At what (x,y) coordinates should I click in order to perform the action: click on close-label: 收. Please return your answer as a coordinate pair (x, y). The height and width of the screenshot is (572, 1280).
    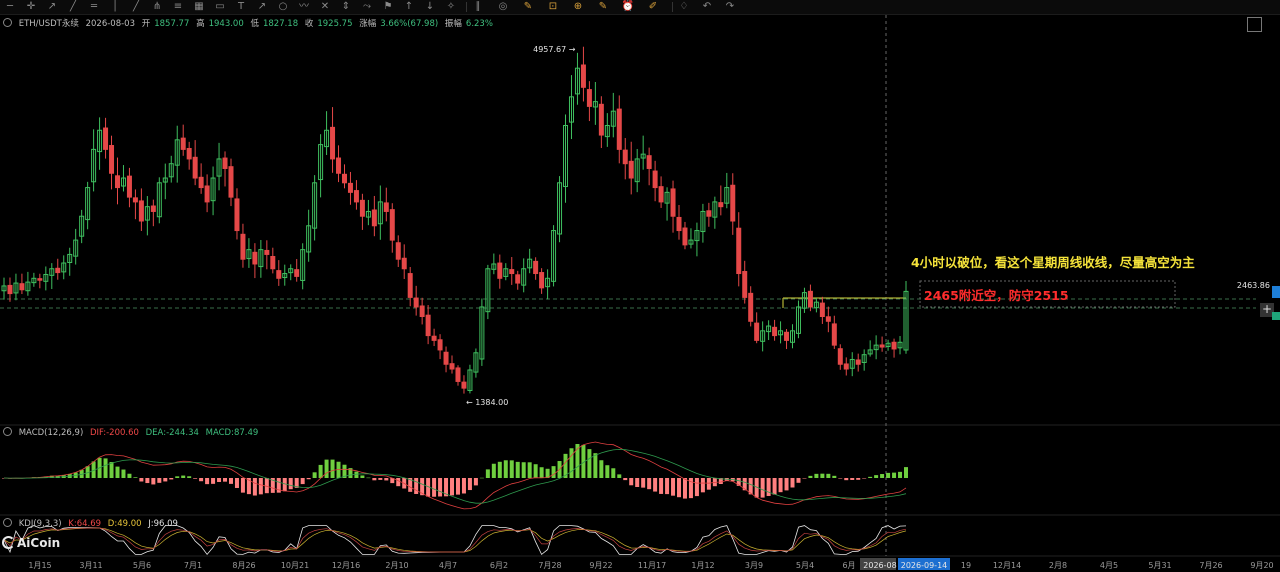
    Looking at the image, I should click on (309, 24).